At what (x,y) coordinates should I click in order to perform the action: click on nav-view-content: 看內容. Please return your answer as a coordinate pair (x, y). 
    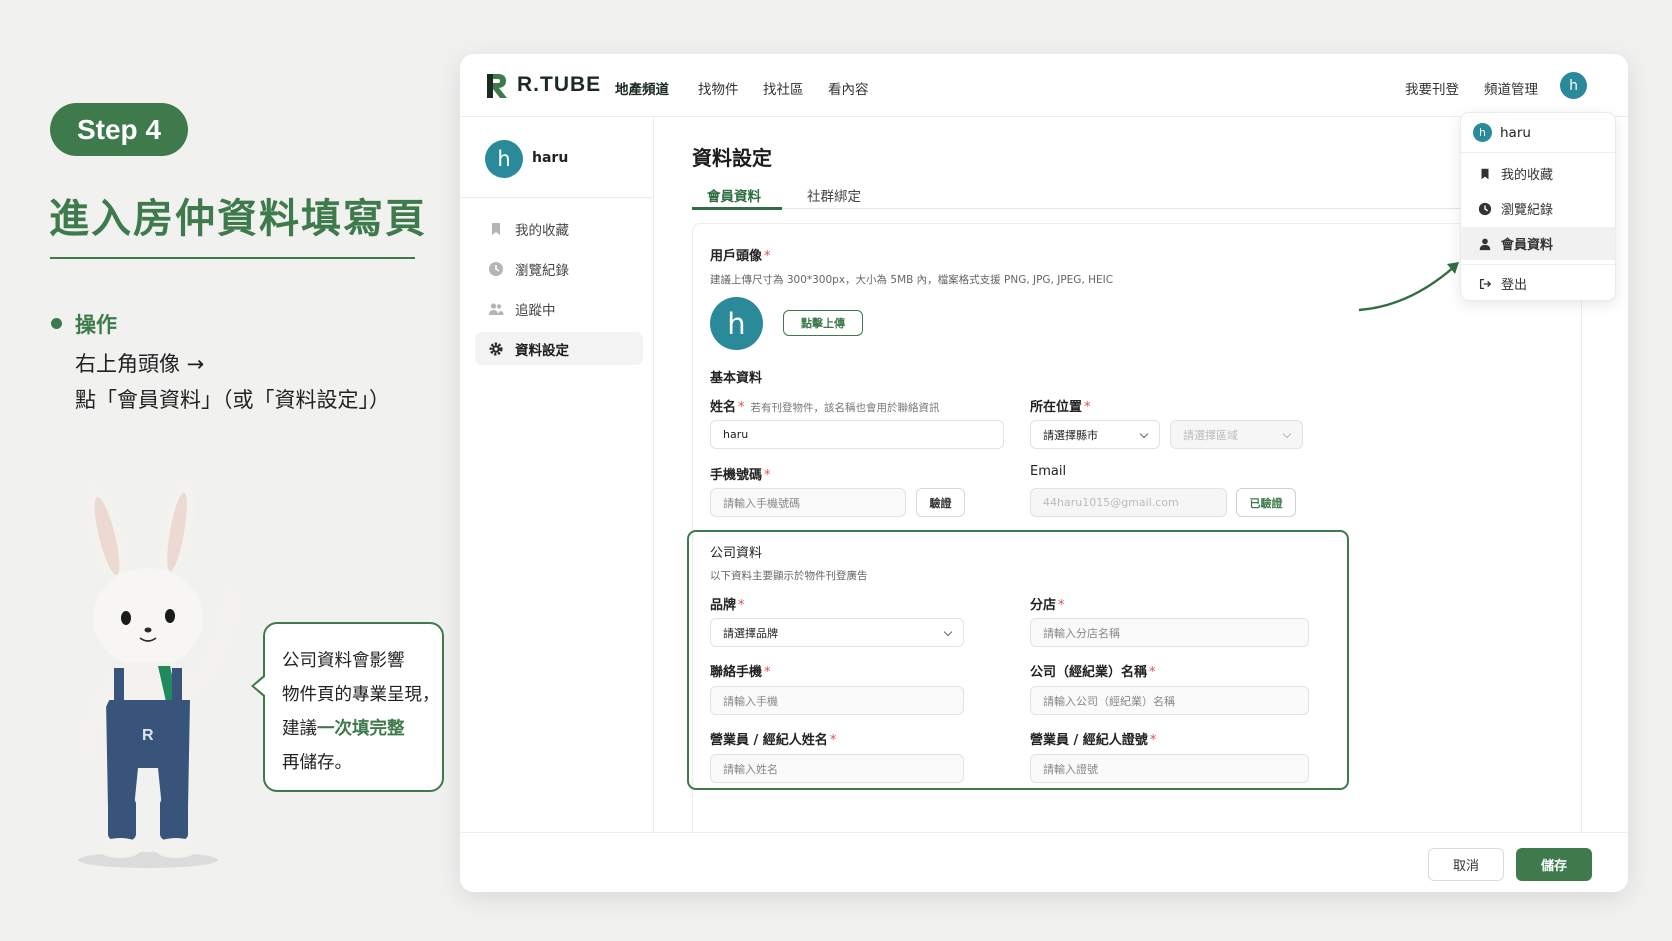
    Looking at the image, I should click on (848, 88).